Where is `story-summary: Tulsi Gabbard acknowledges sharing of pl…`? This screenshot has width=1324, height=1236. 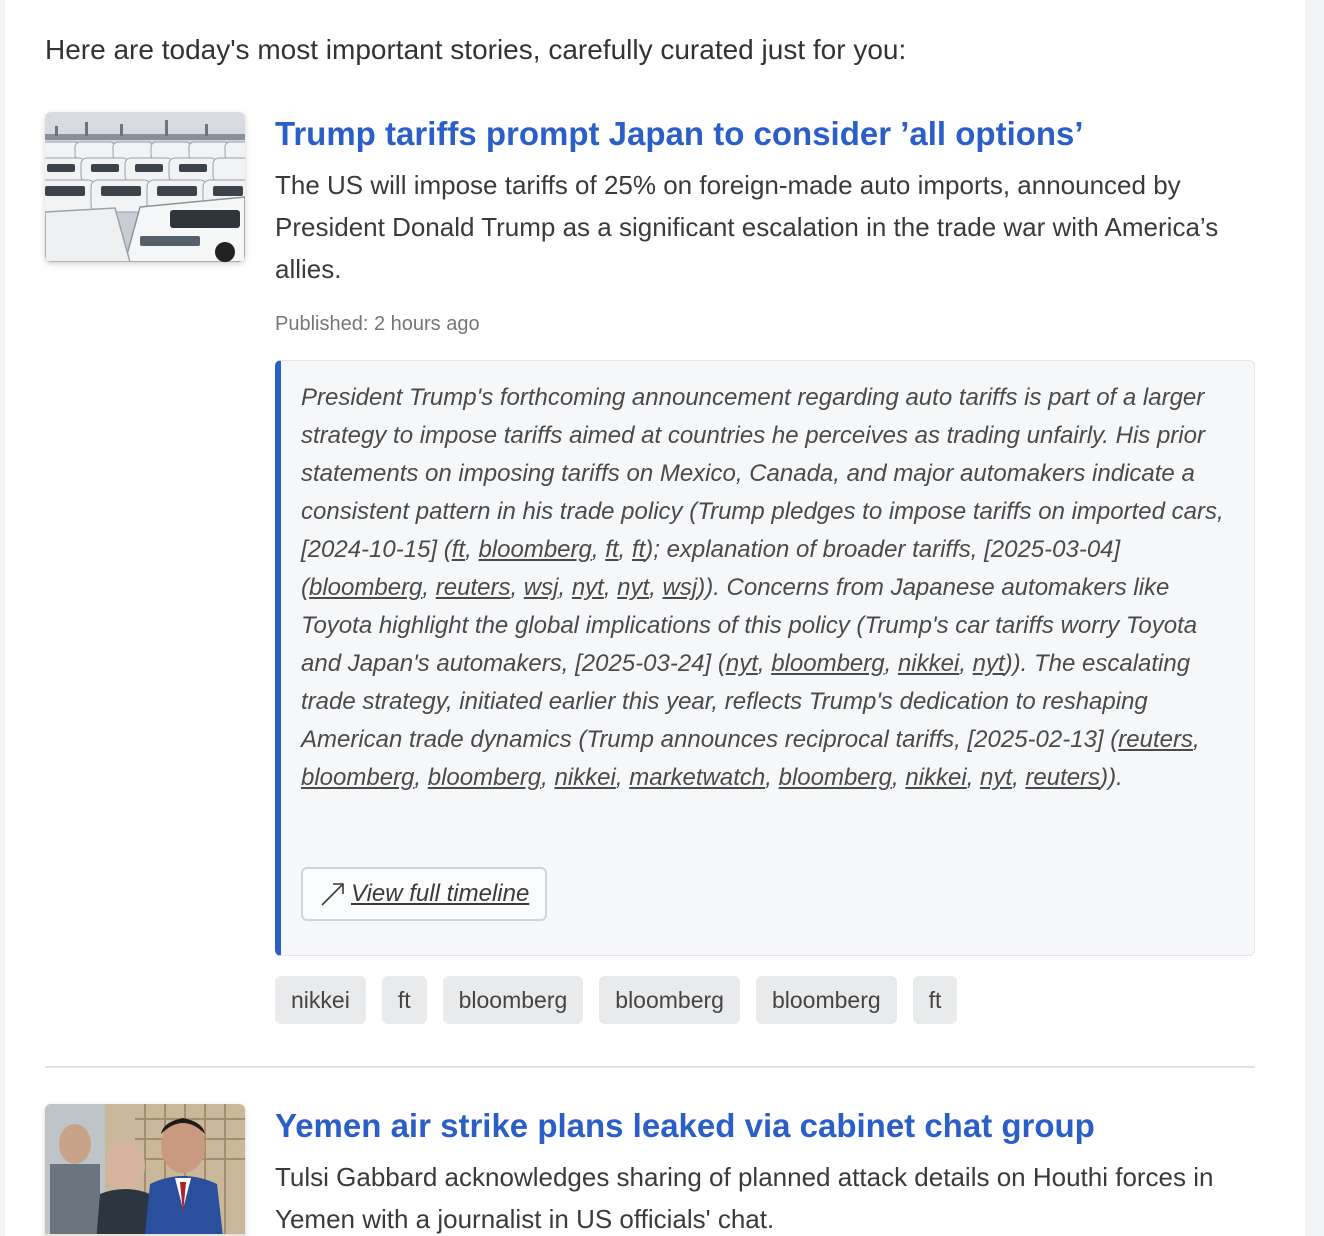
story-summary: Tulsi Gabbard acknowledges sharing of pl… is located at coordinates (744, 1198).